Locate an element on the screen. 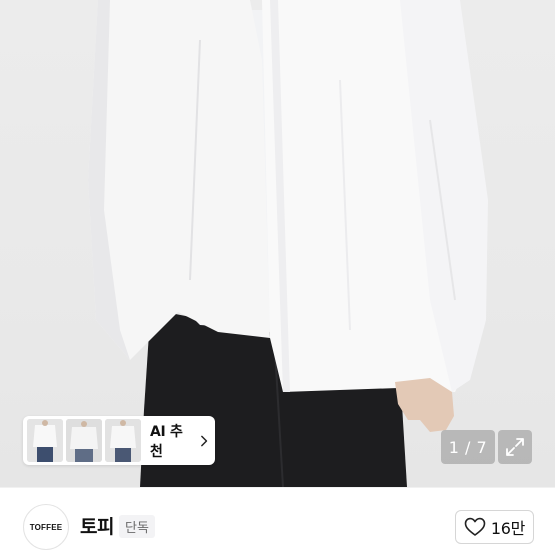 The image size is (555, 555). expand-image-button is located at coordinates (515, 447).